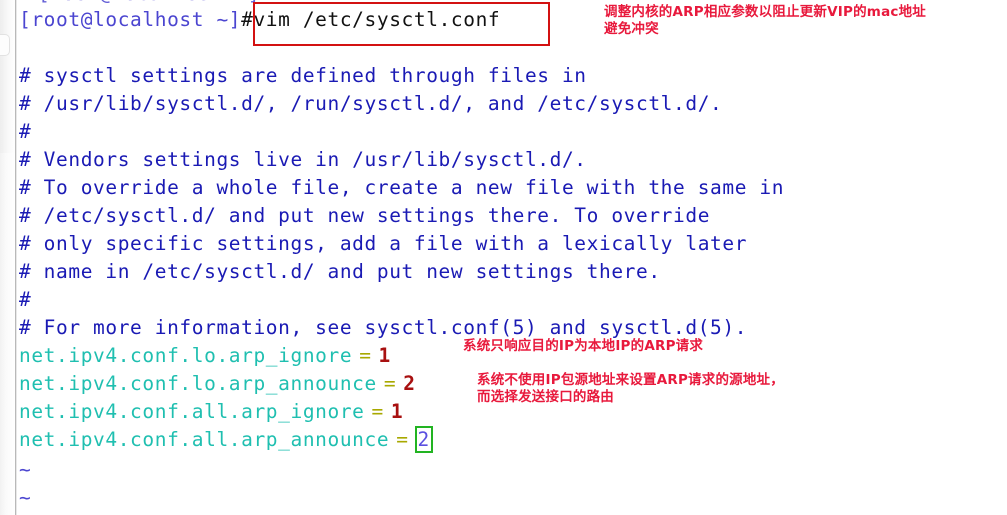  What do you see at coordinates (16, 257) in the screenshot?
I see `scrollbar-divider-inner` at bounding box center [16, 257].